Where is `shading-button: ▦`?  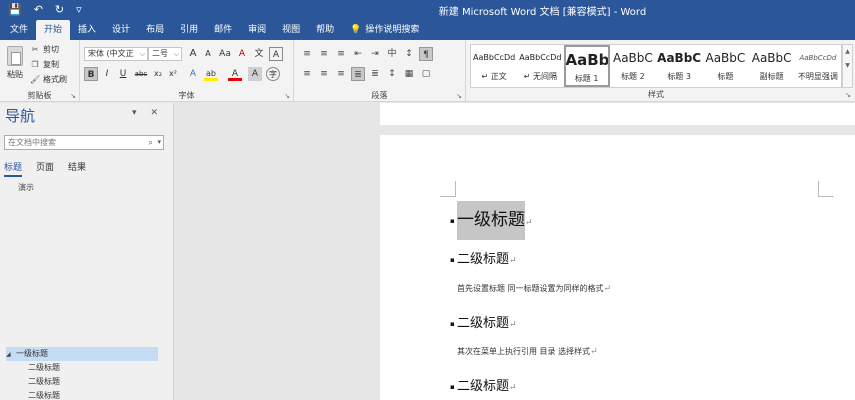 shading-button: ▦ is located at coordinates (409, 74).